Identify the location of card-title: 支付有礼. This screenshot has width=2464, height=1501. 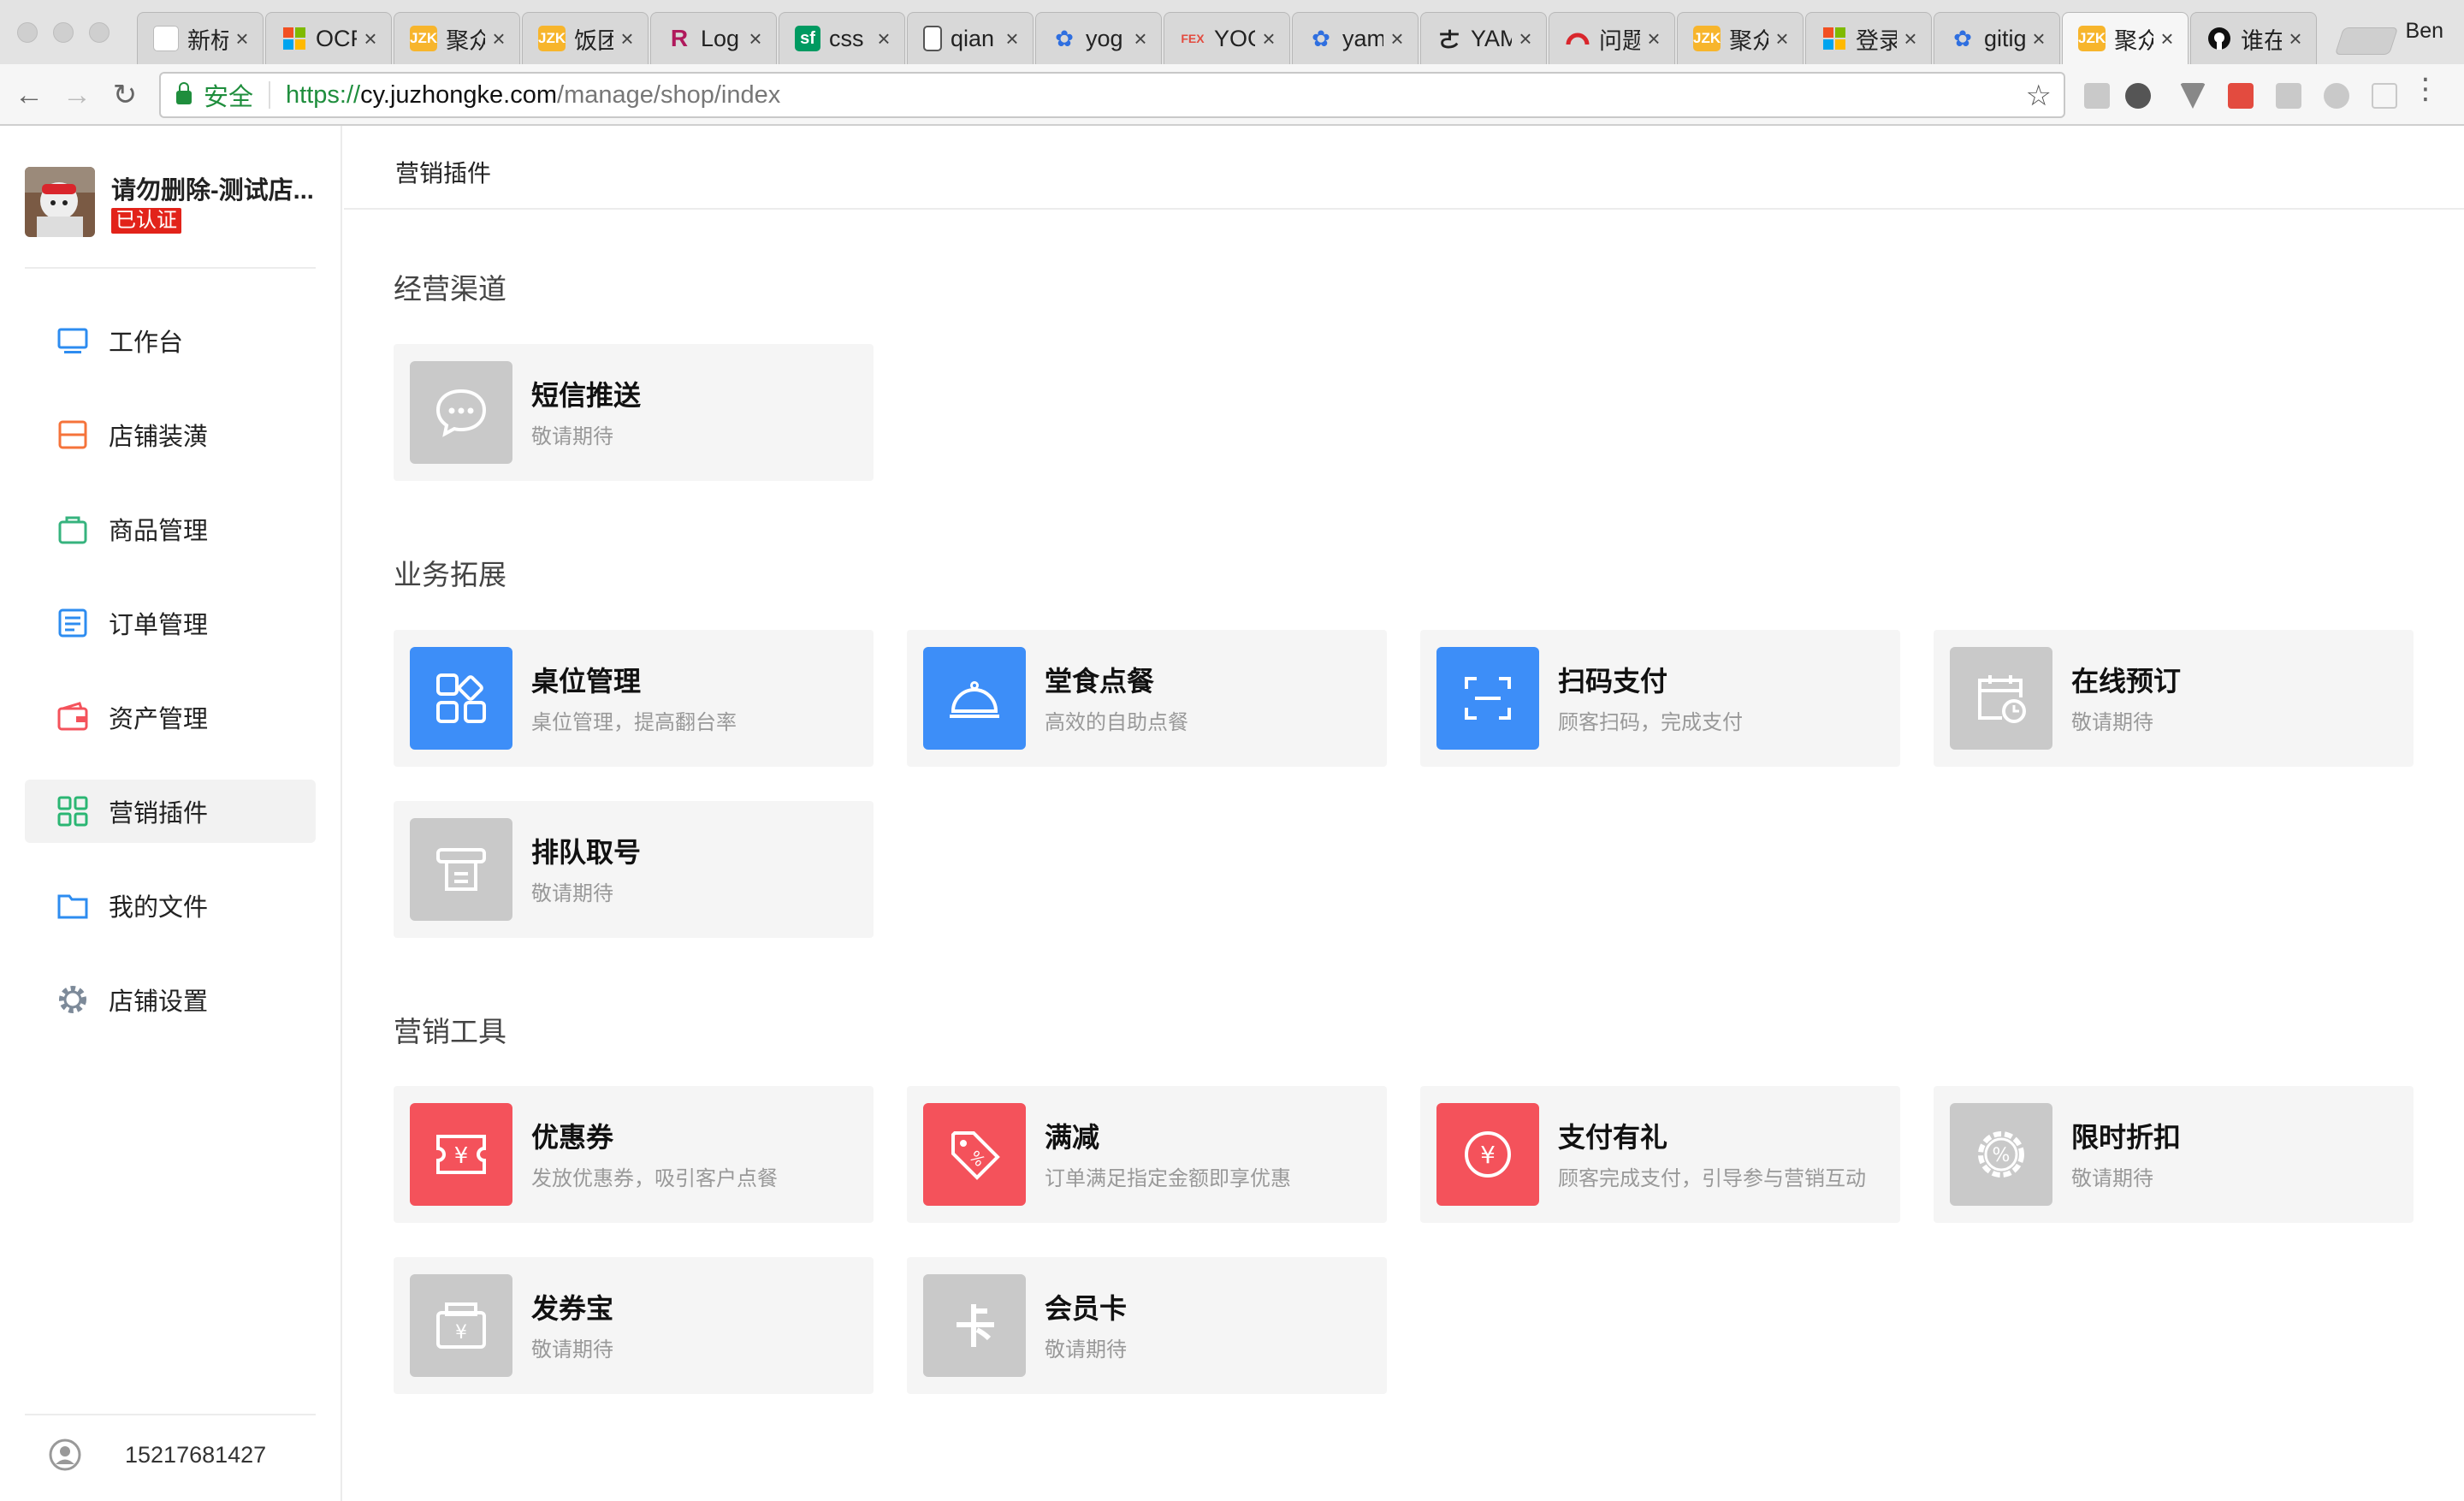
(1613, 1137).